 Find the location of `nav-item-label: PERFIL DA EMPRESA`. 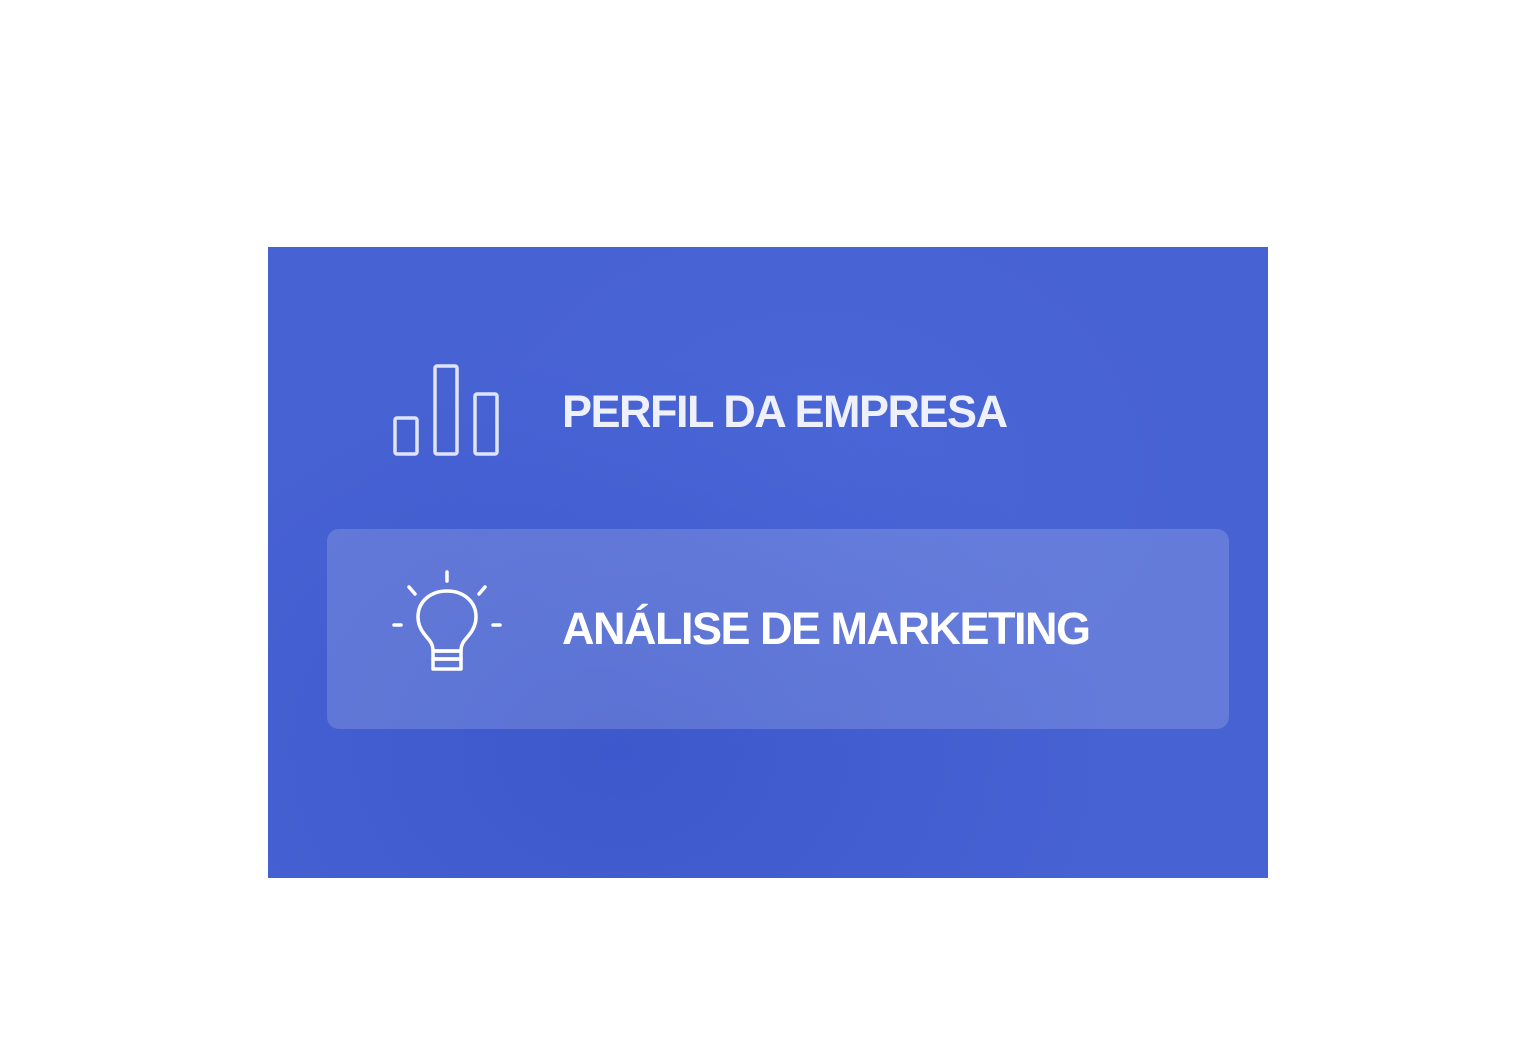

nav-item-label: PERFIL DA EMPRESA is located at coordinates (785, 411).